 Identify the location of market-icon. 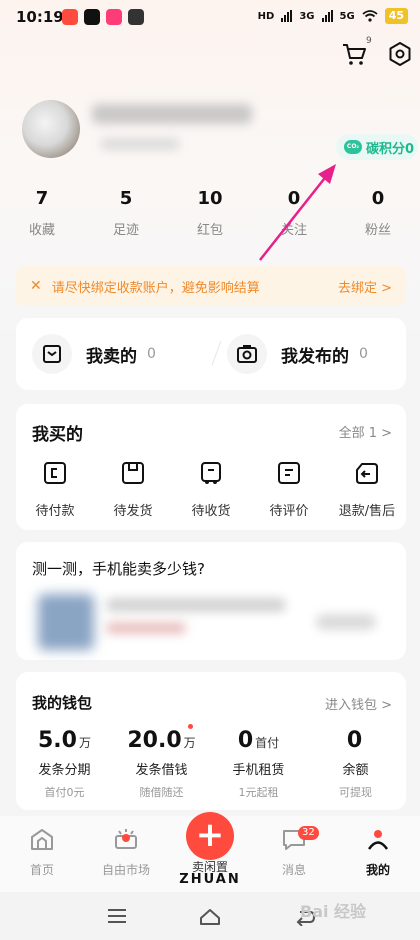
(126, 839).